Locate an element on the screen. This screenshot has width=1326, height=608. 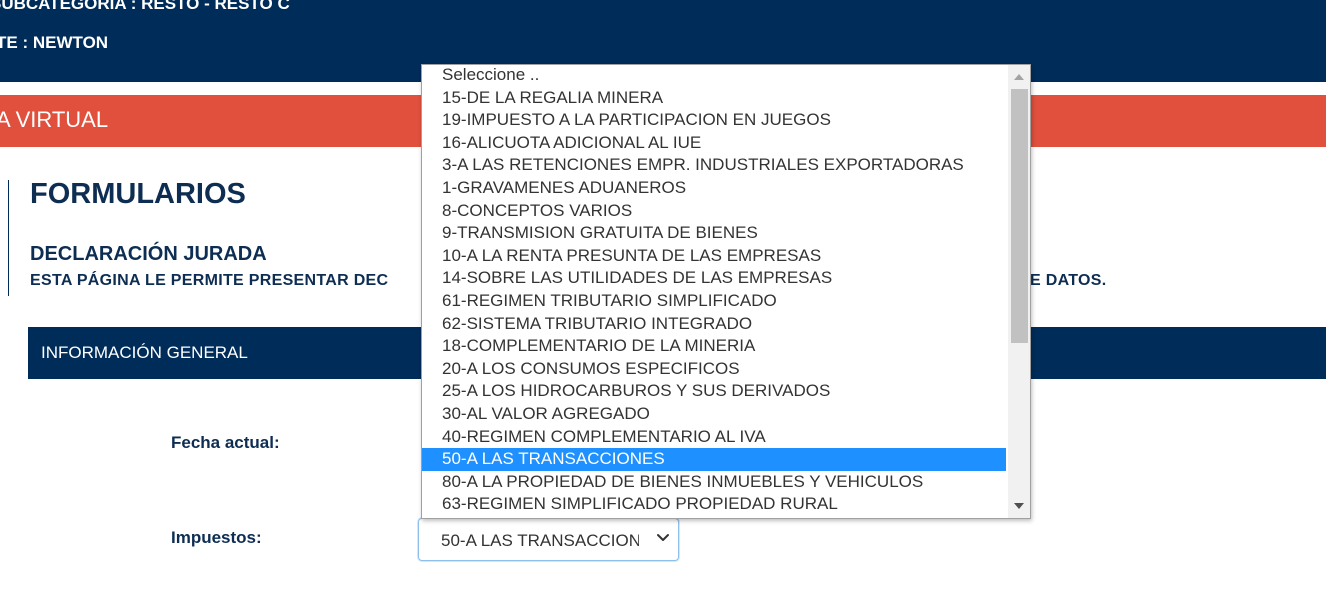
section-header-label: INFORMACIÓN GENERAL is located at coordinates (144, 352).